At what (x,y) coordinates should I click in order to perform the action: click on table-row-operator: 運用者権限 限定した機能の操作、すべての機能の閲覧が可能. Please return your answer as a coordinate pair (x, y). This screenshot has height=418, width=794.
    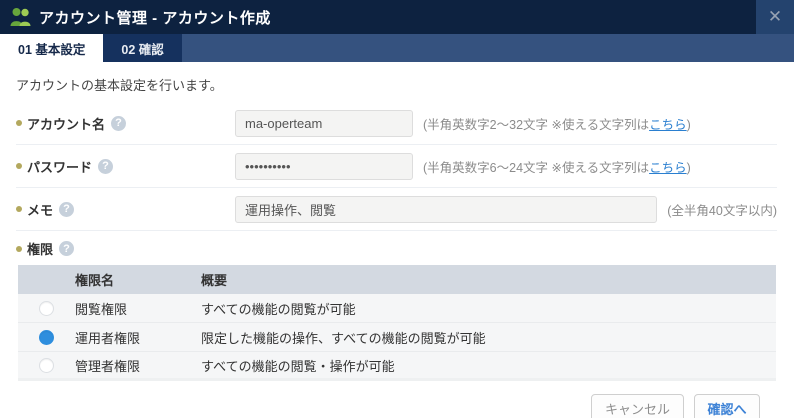
    Looking at the image, I should click on (397, 337).